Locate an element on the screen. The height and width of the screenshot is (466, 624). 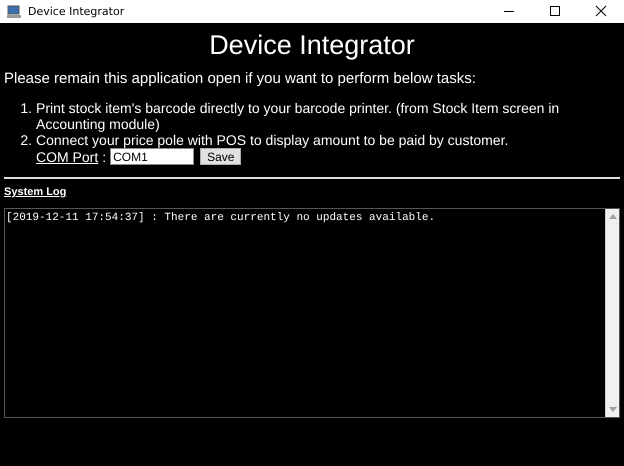
scroll-down-icon is located at coordinates (612, 409).